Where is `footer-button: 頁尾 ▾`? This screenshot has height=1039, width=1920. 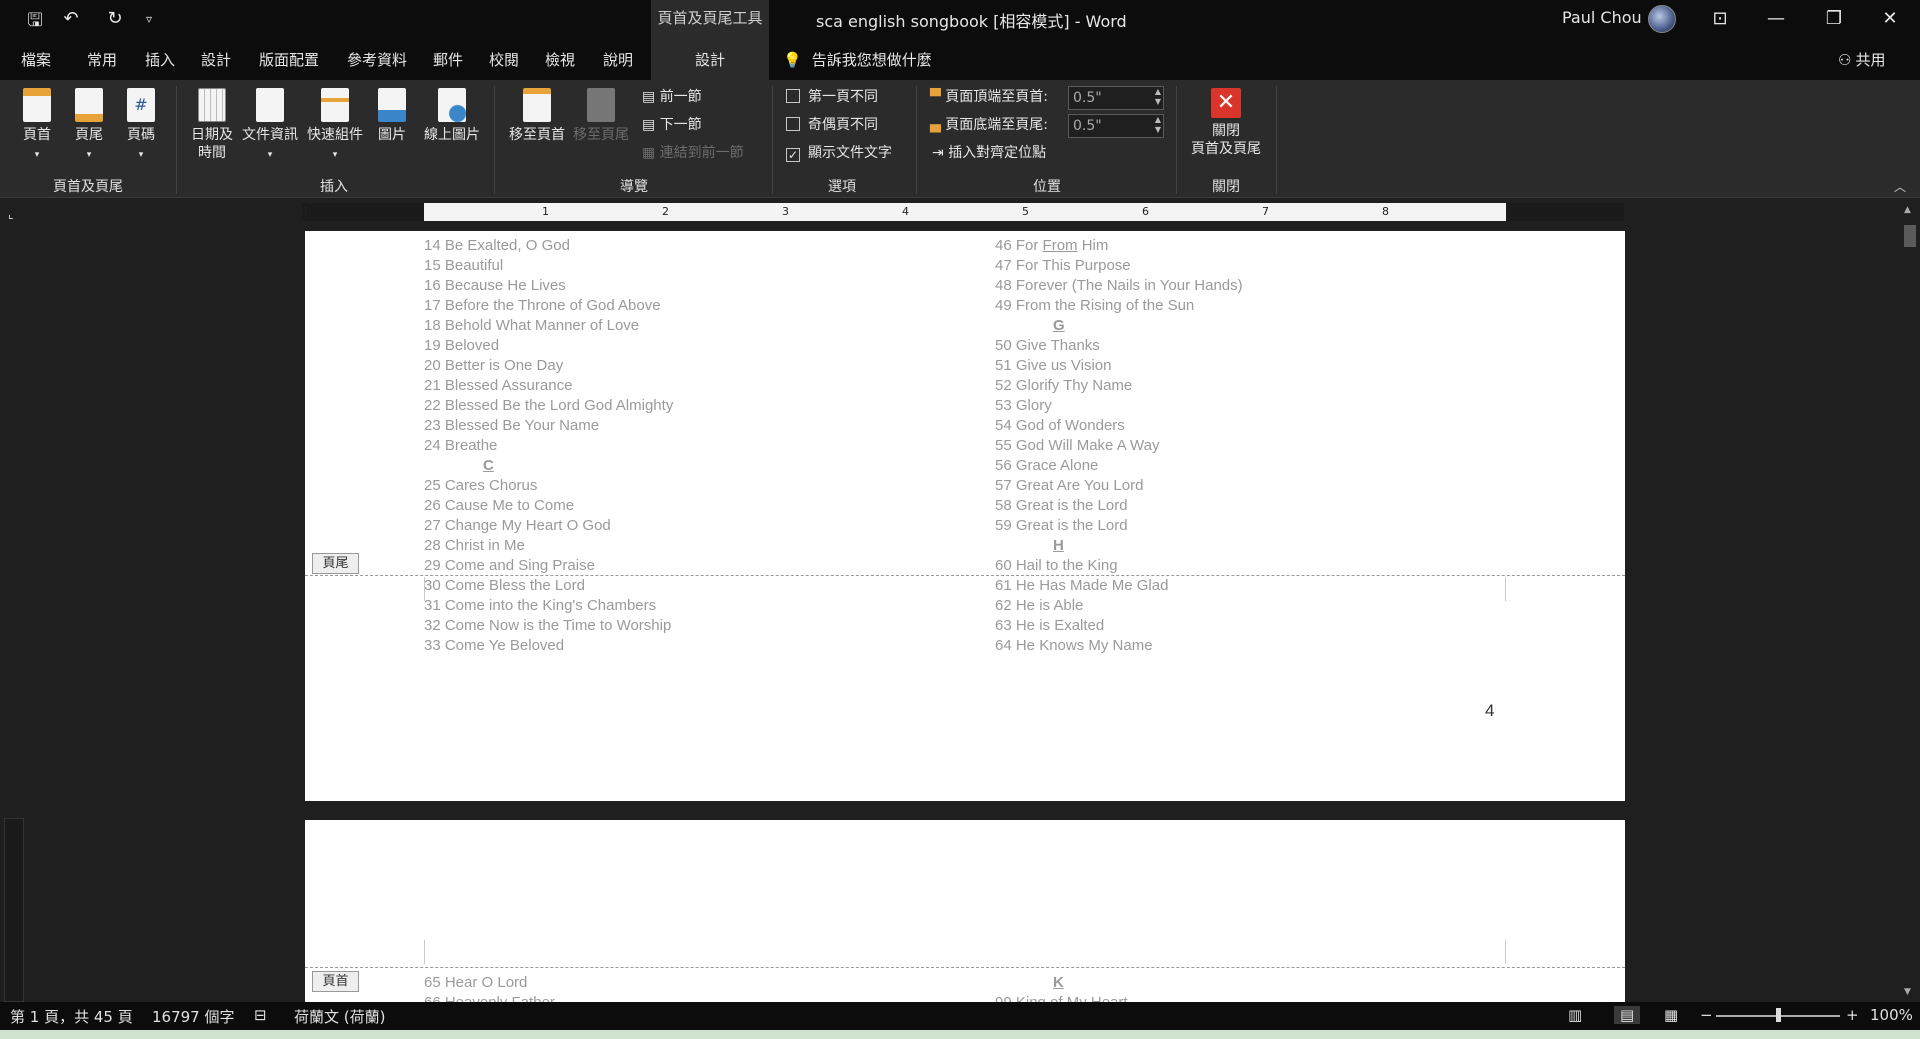
footer-button: 頁尾 ▾ is located at coordinates (89, 126).